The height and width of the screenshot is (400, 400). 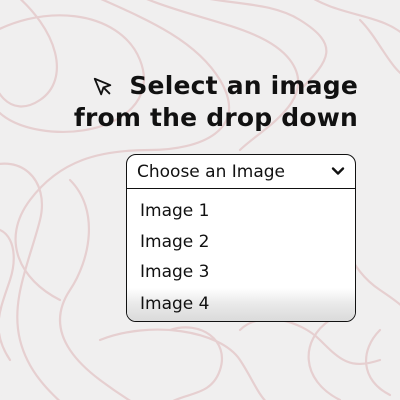 I want to click on dropdown-option-image-1: Image 1, so click(x=241, y=211).